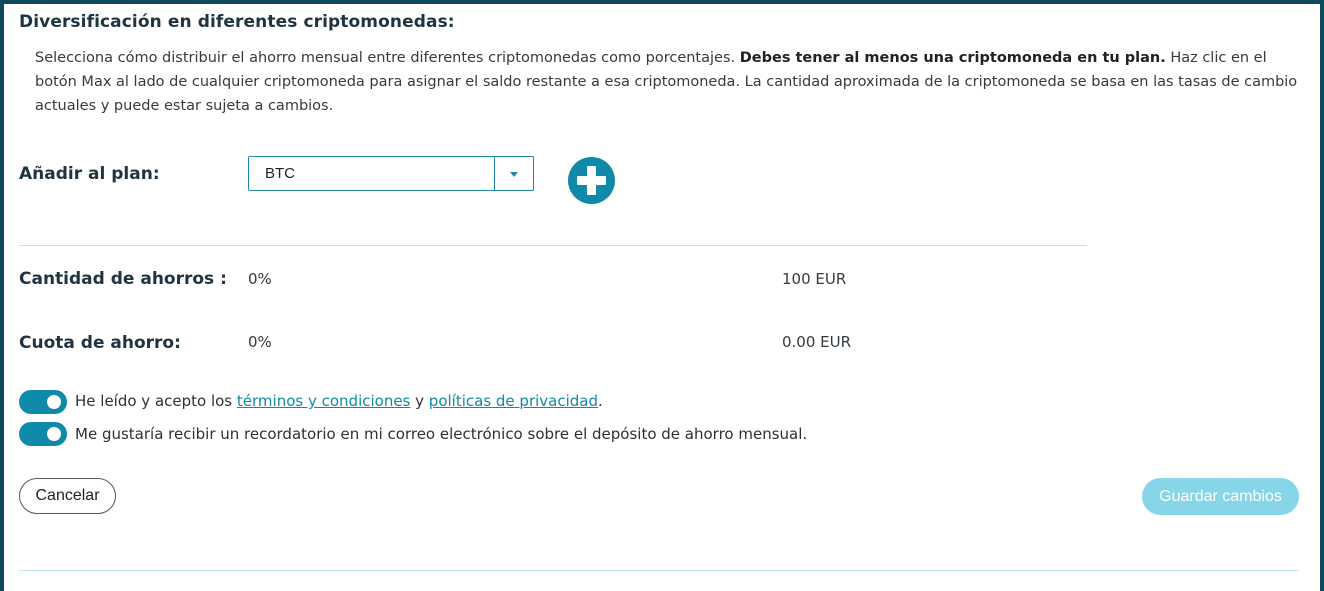 The height and width of the screenshot is (591, 1324). Describe the element at coordinates (600, 401) in the screenshot. I see `terms-suffix: .` at that location.